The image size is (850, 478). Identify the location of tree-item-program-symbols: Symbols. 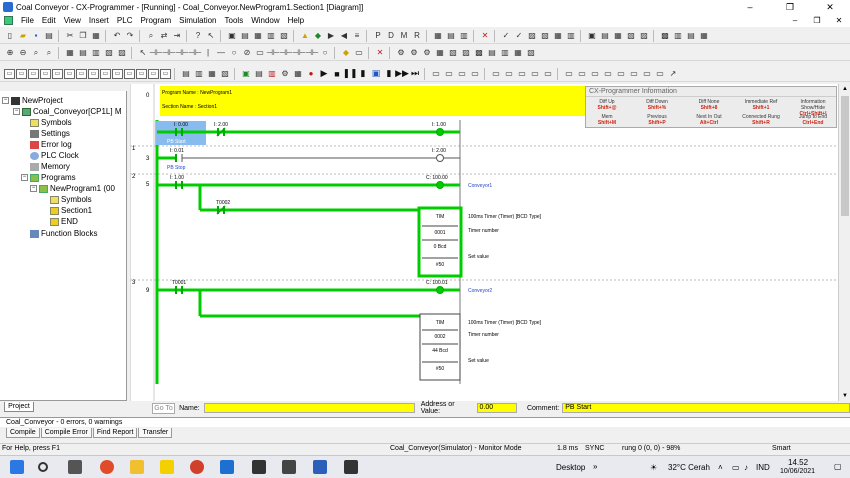
(71, 199).